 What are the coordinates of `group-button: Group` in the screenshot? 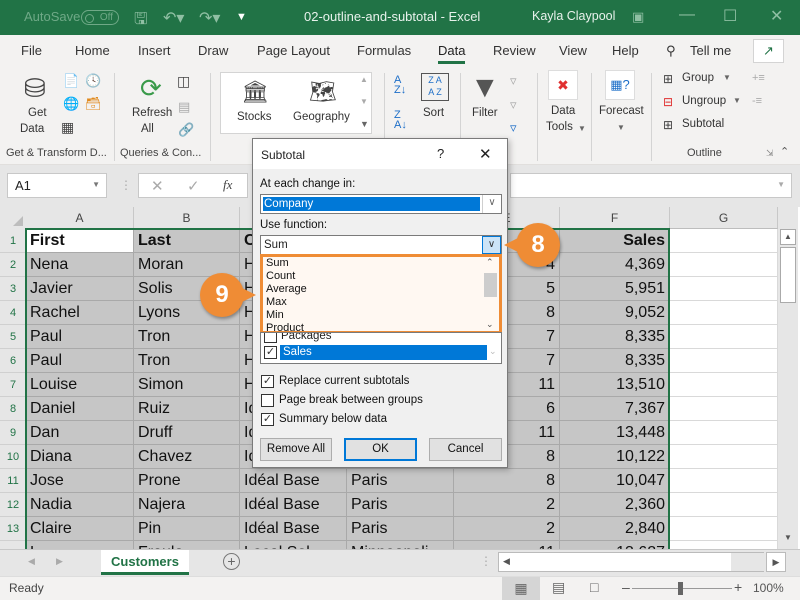 It's located at (698, 78).